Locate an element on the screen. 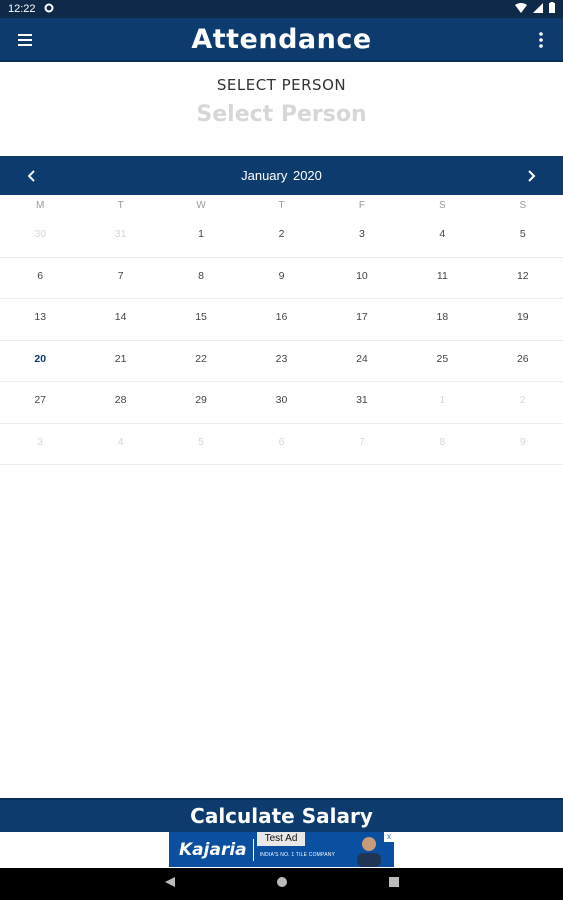  calculate-salary-button: Calculate Salary is located at coordinates (281, 815).